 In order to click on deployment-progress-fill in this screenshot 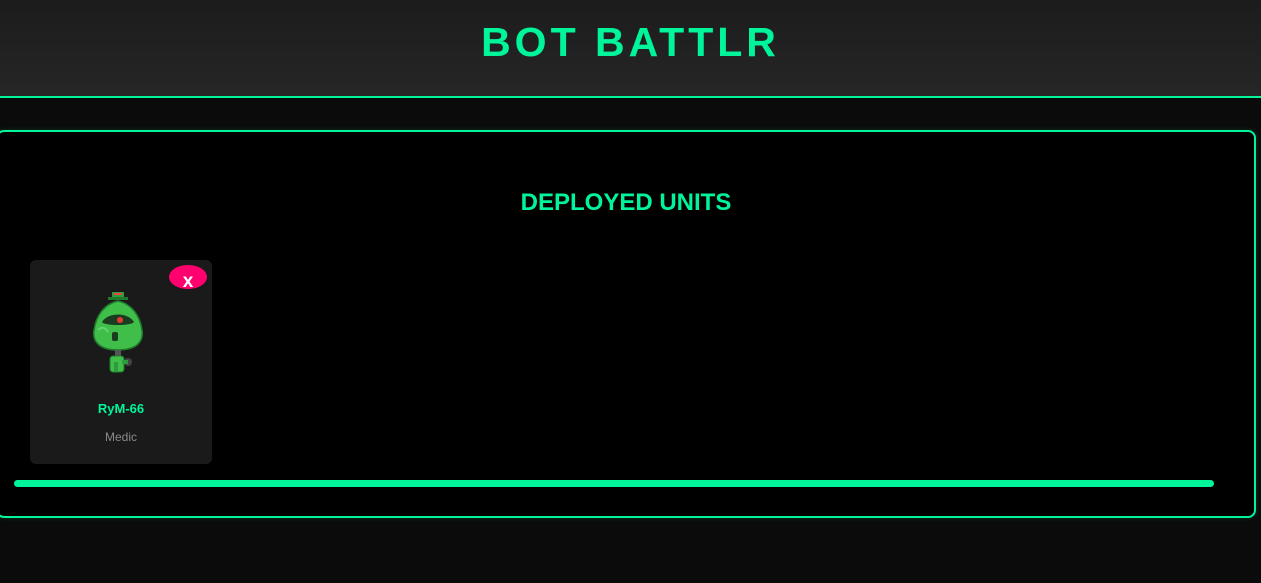, I will do `click(614, 483)`.